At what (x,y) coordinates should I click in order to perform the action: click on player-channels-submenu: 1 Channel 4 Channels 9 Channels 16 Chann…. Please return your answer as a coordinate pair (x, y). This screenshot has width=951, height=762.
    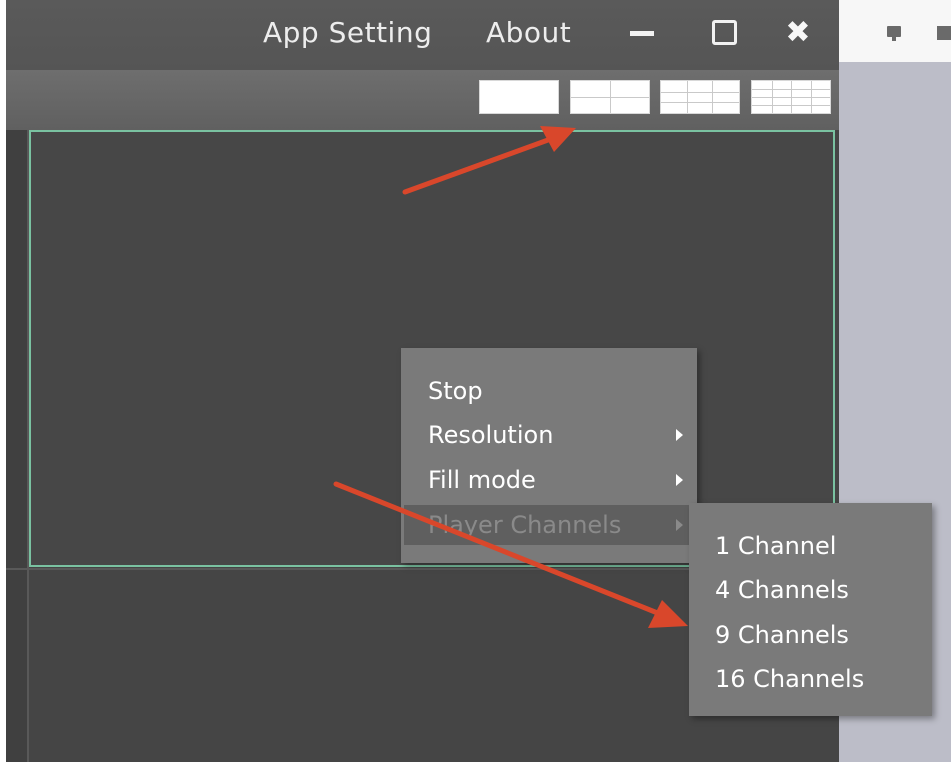
    Looking at the image, I should click on (810, 609).